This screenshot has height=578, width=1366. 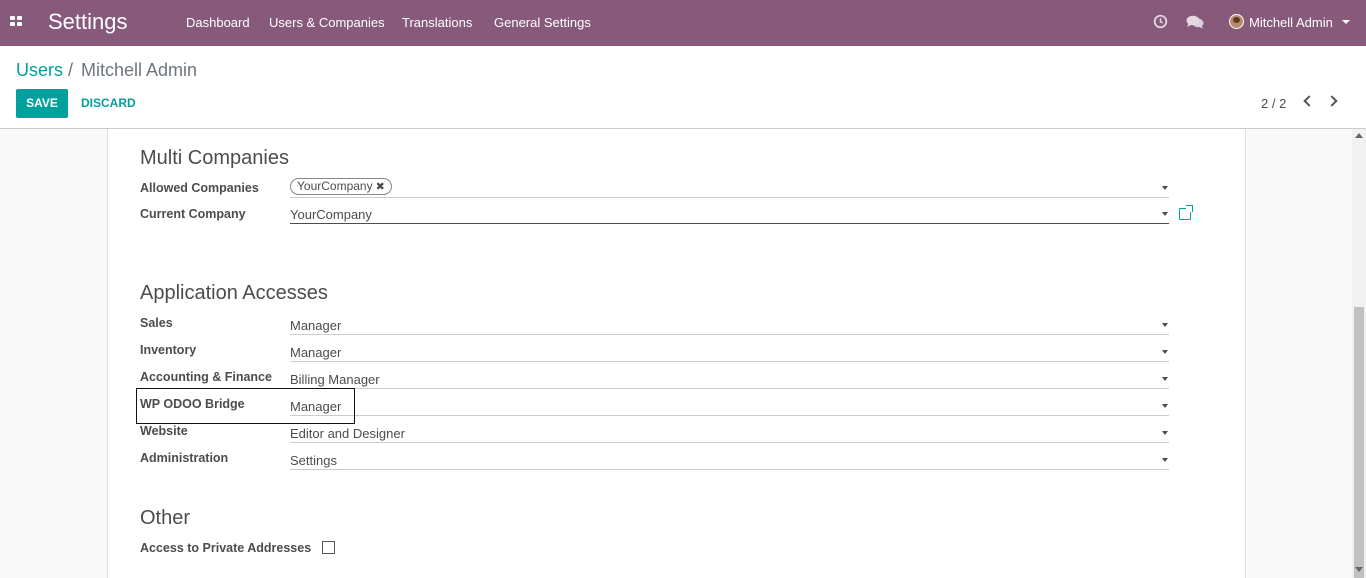 What do you see at coordinates (168, 350) in the screenshot?
I see `inventory-label: Inventory` at bounding box center [168, 350].